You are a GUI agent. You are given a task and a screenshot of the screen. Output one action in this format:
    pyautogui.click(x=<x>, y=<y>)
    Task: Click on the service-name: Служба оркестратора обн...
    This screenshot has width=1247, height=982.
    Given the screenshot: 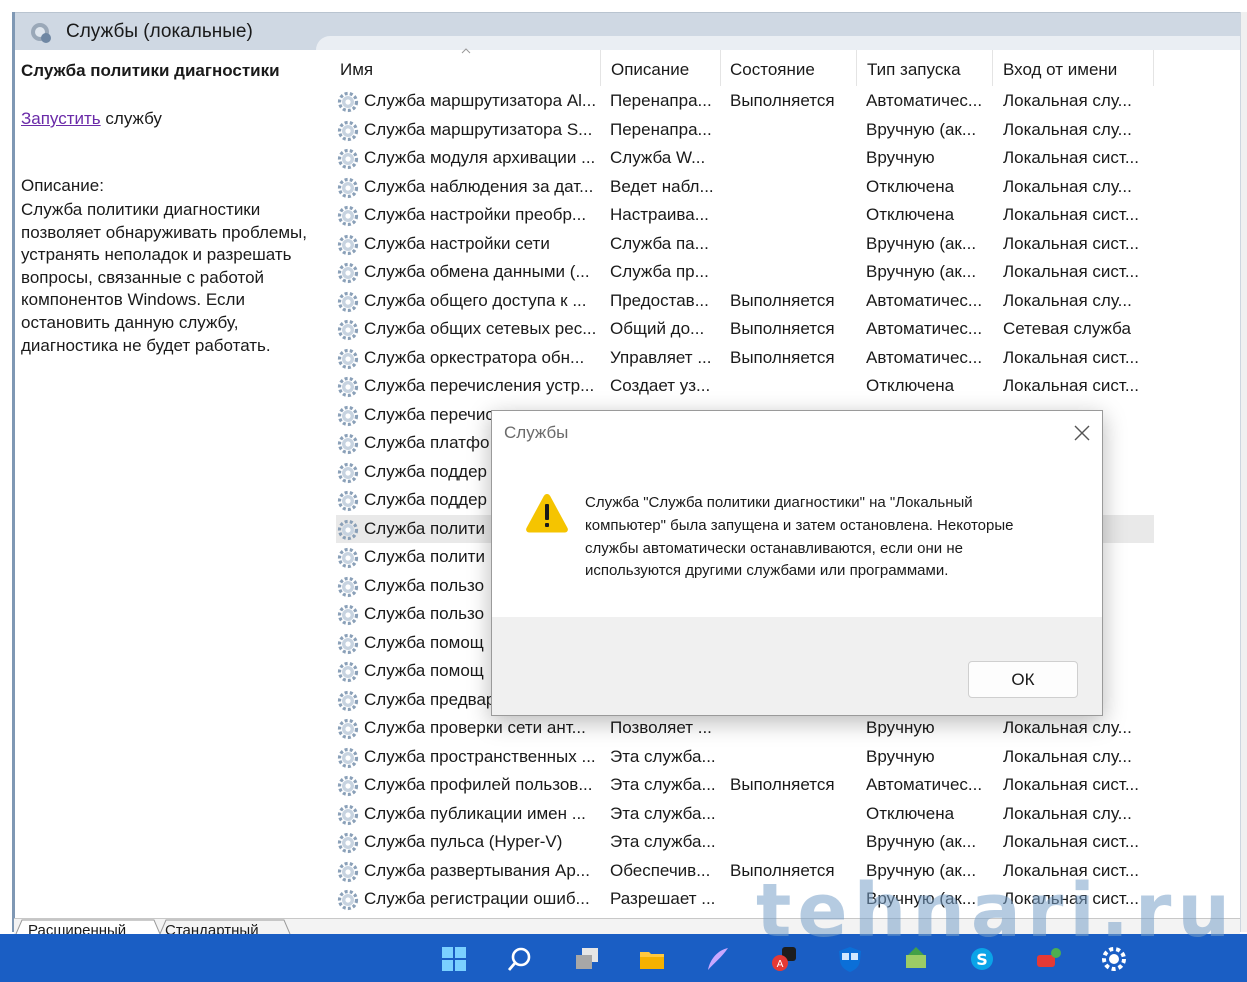 What is the action you would take?
    pyautogui.click(x=474, y=357)
    